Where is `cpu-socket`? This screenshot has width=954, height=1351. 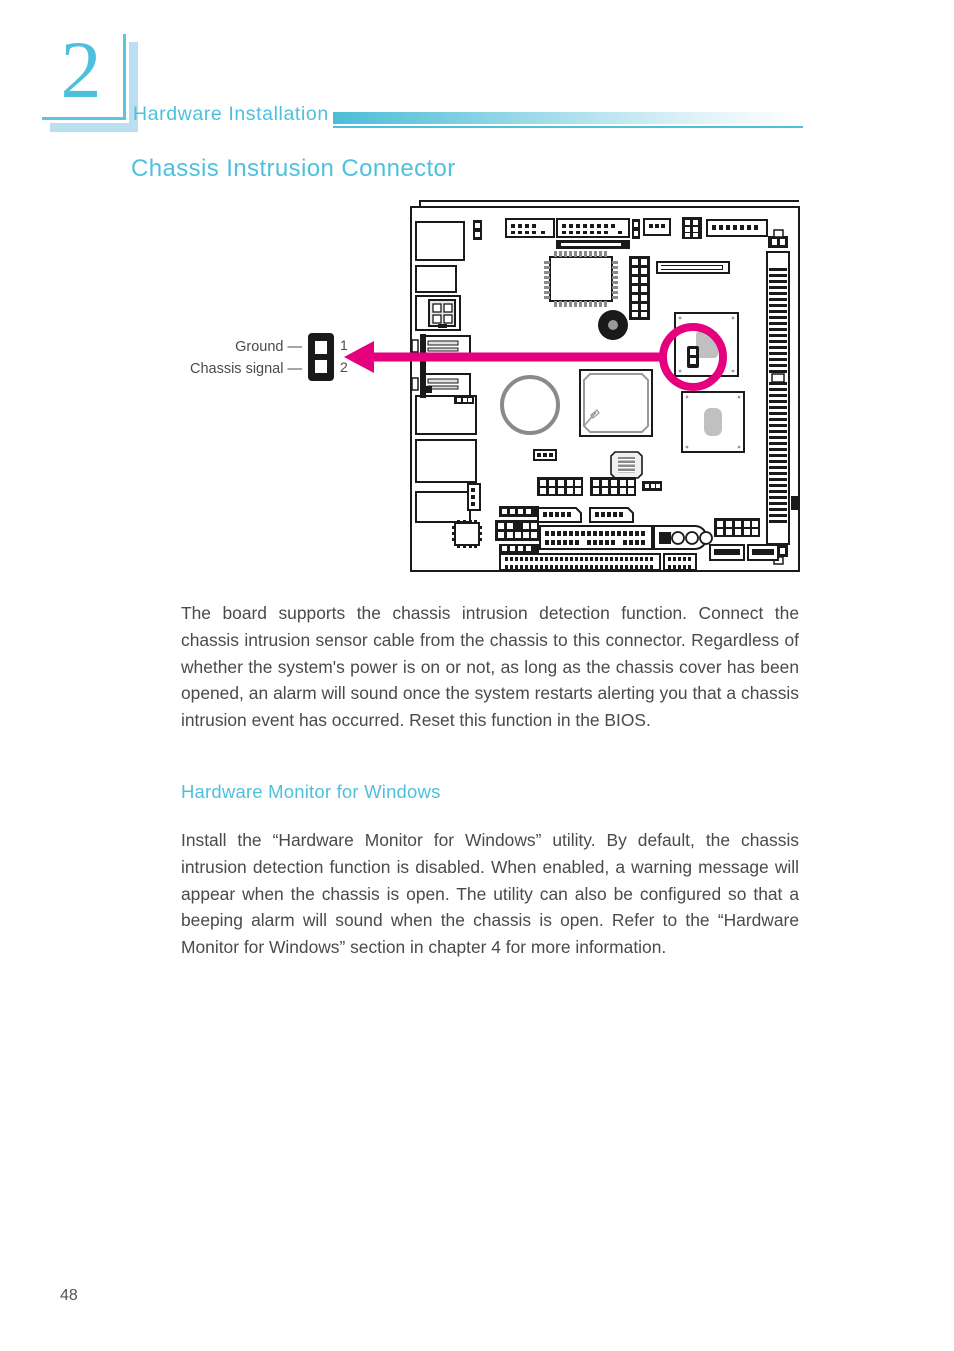 cpu-socket is located at coordinates (706, 344).